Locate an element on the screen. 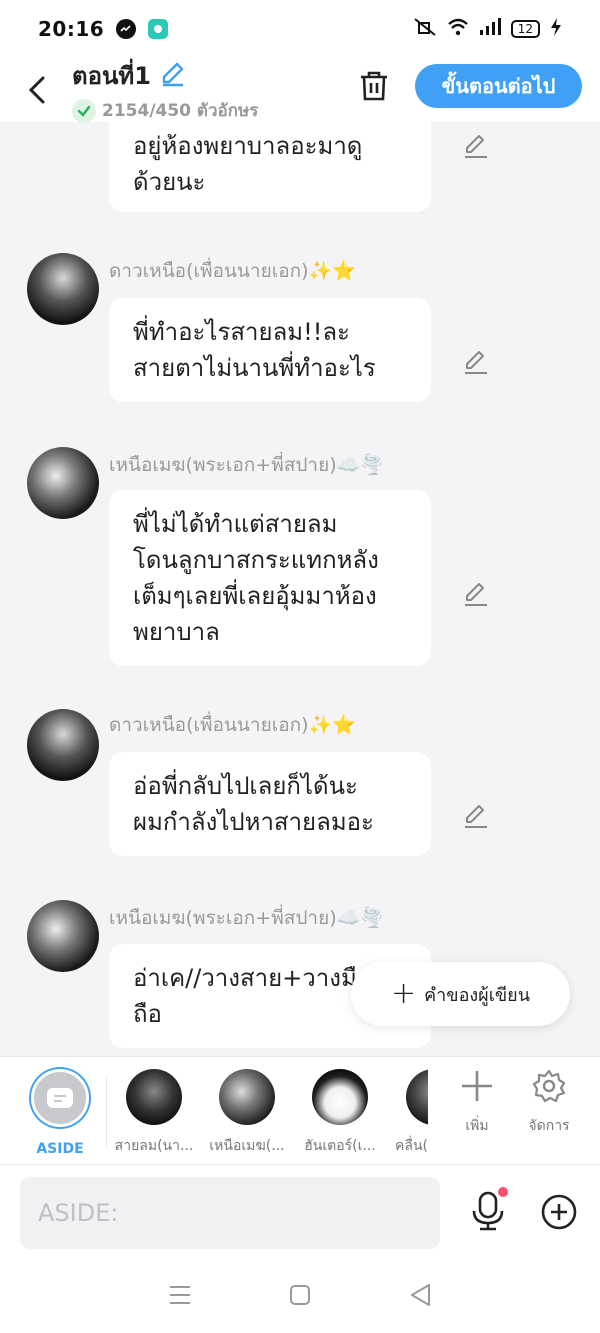  mute-icon is located at coordinates (425, 29).